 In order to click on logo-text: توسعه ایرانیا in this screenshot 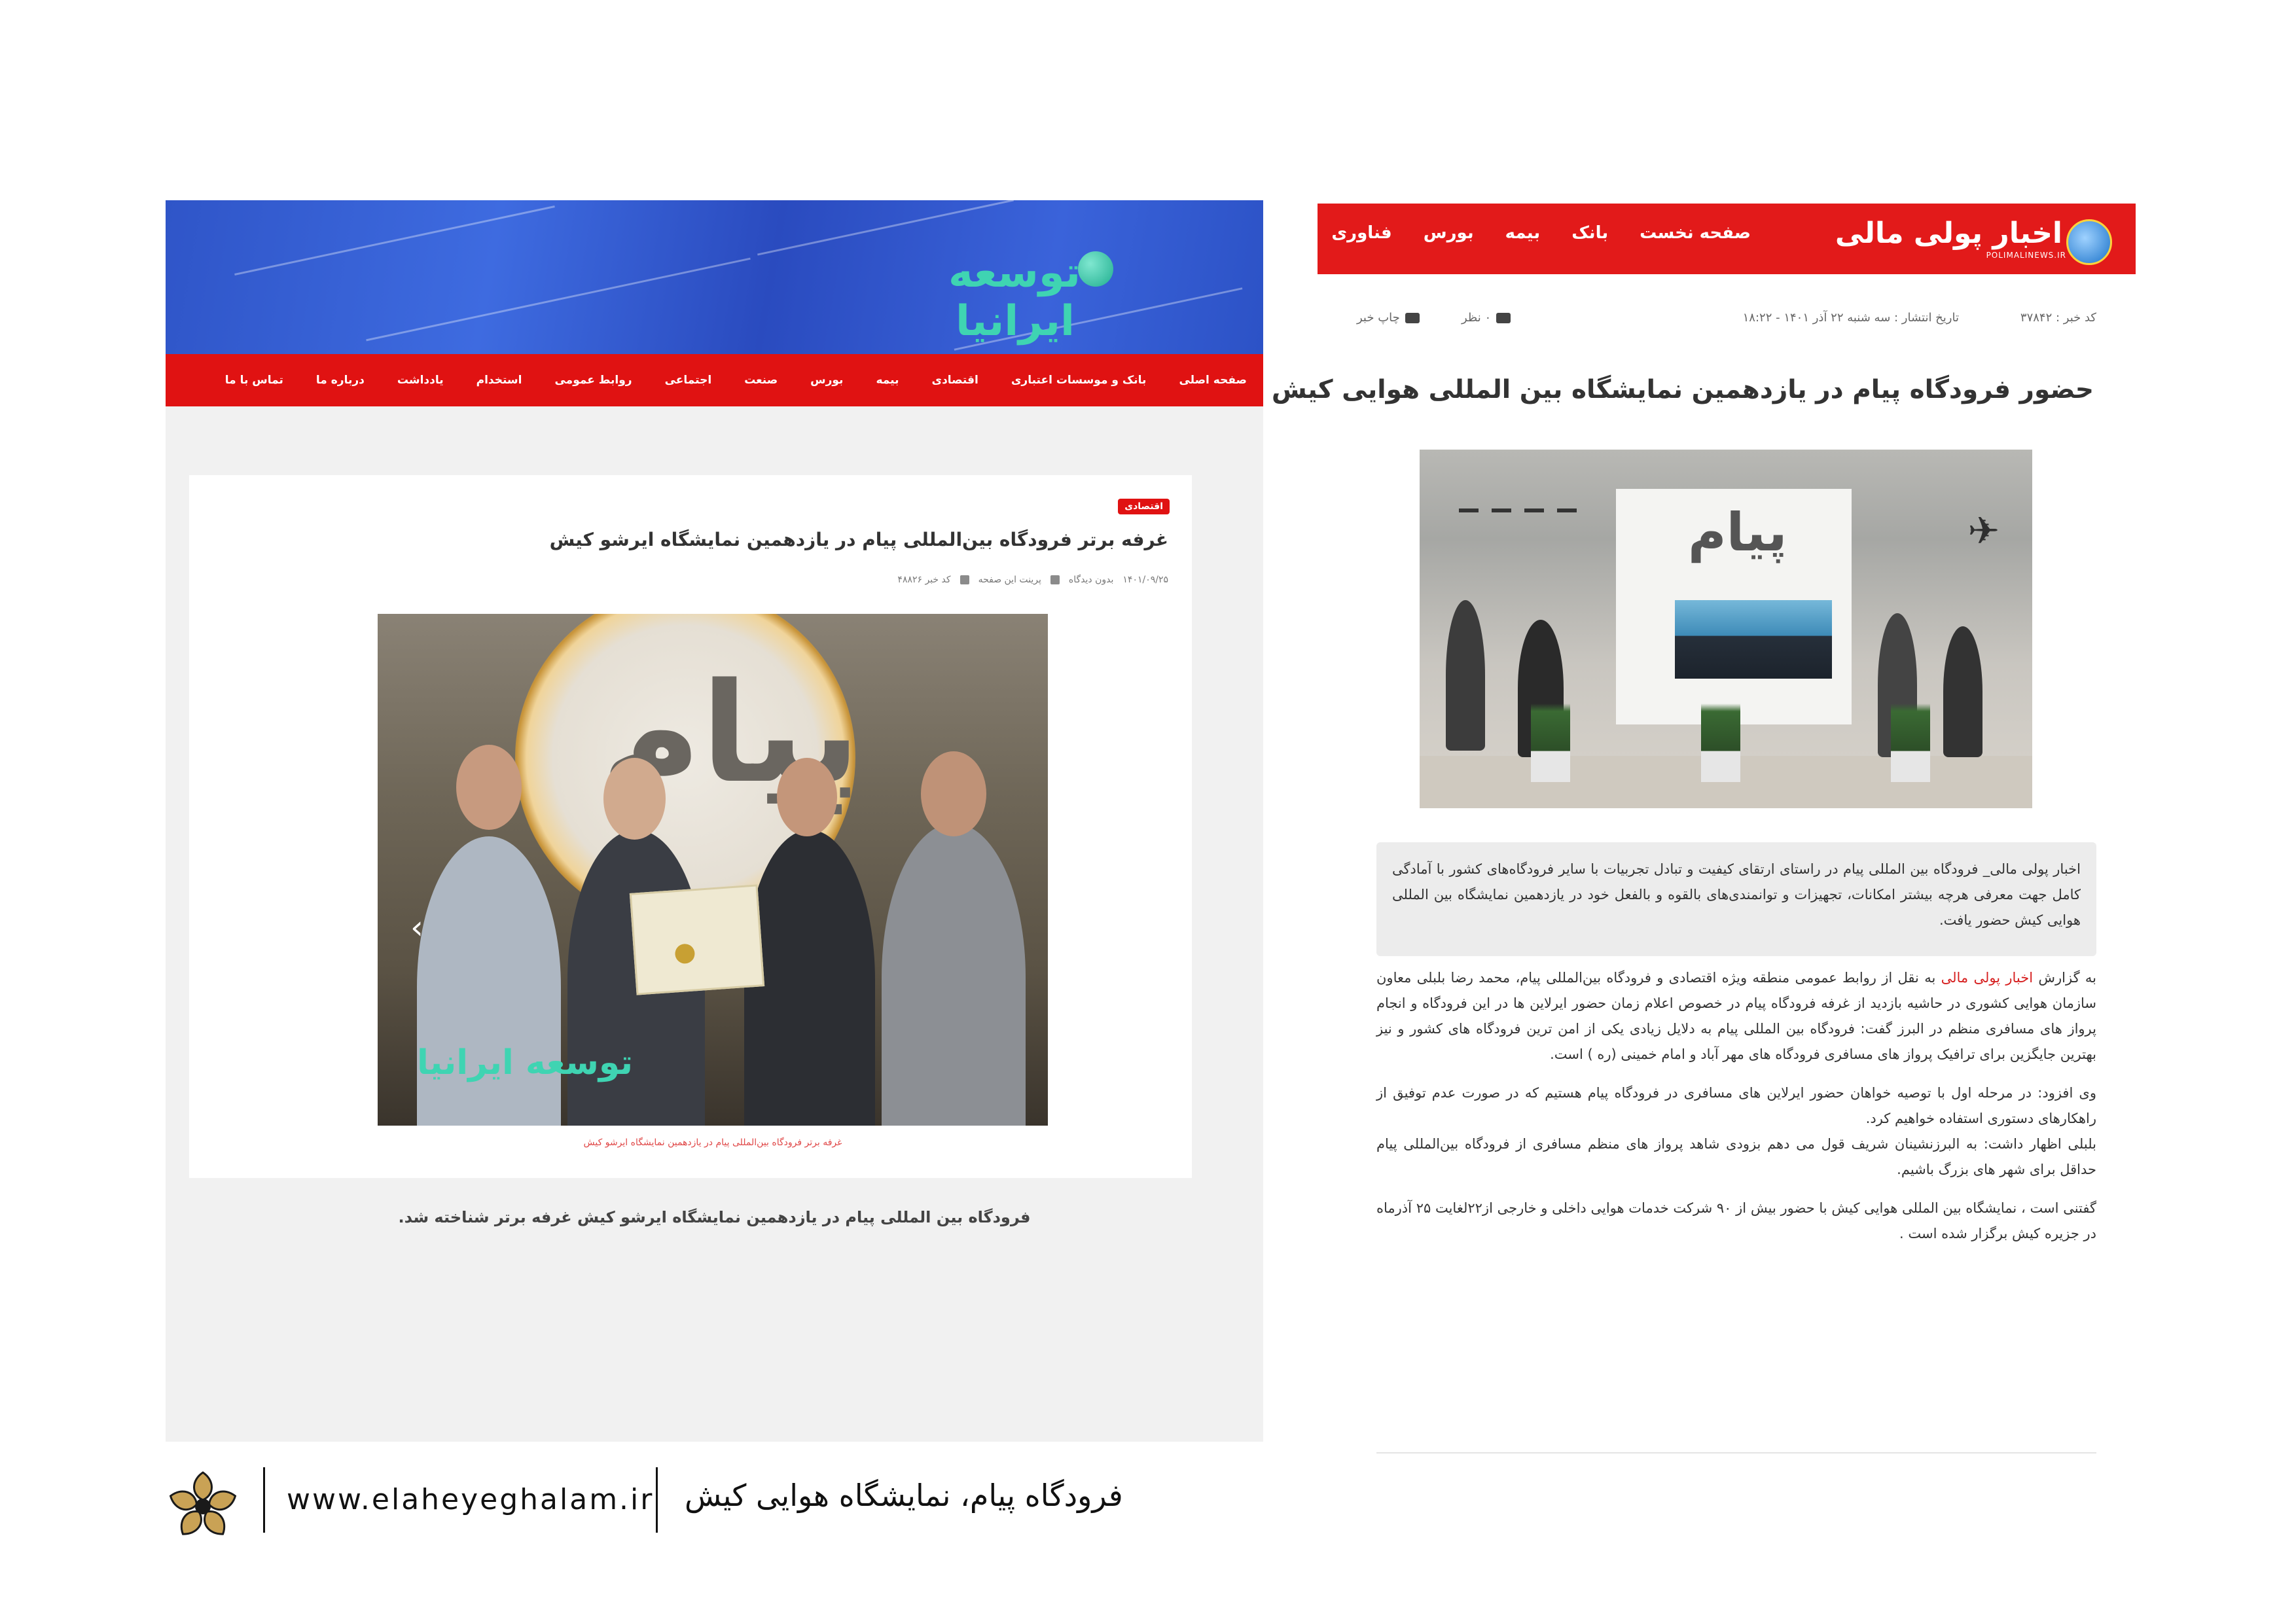, I will do `click(1014, 297)`.